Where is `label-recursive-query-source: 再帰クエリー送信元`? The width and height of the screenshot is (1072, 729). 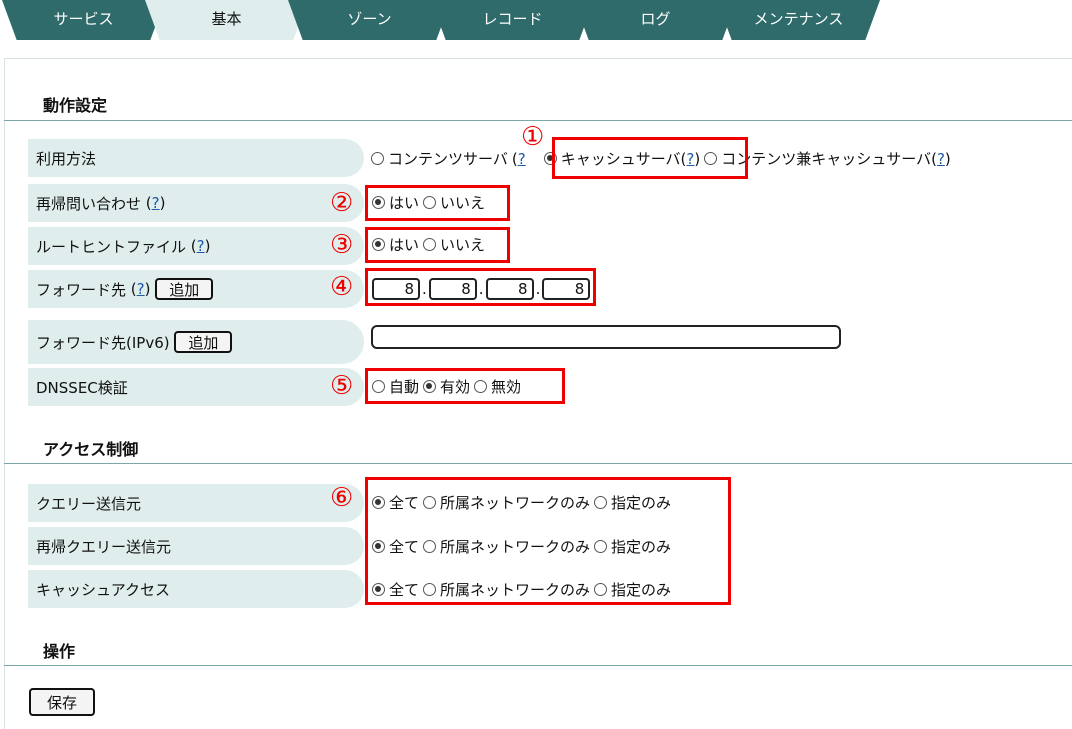 label-recursive-query-source: 再帰クエリー送信元 is located at coordinates (196, 546).